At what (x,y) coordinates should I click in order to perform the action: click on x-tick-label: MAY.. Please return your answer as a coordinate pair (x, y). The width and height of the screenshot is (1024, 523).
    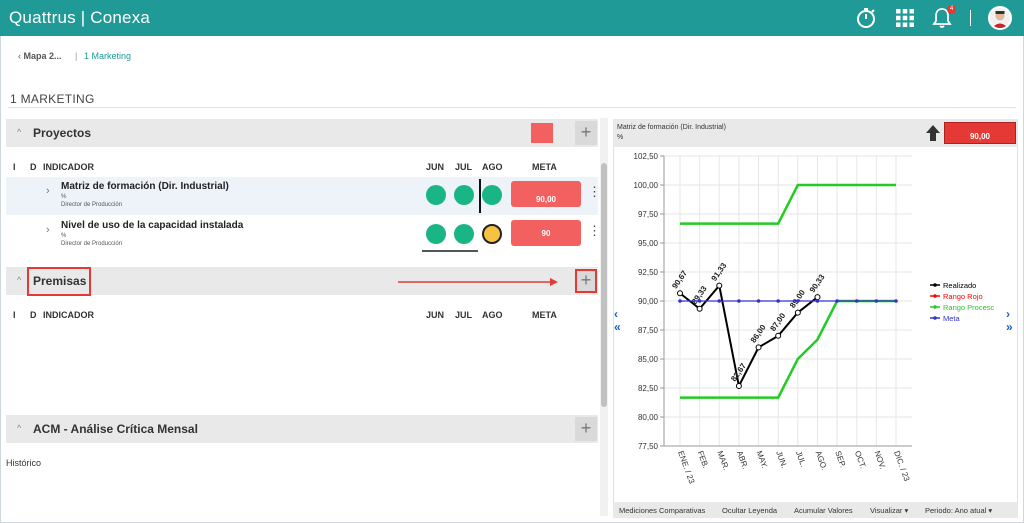
    Looking at the image, I should click on (762, 460).